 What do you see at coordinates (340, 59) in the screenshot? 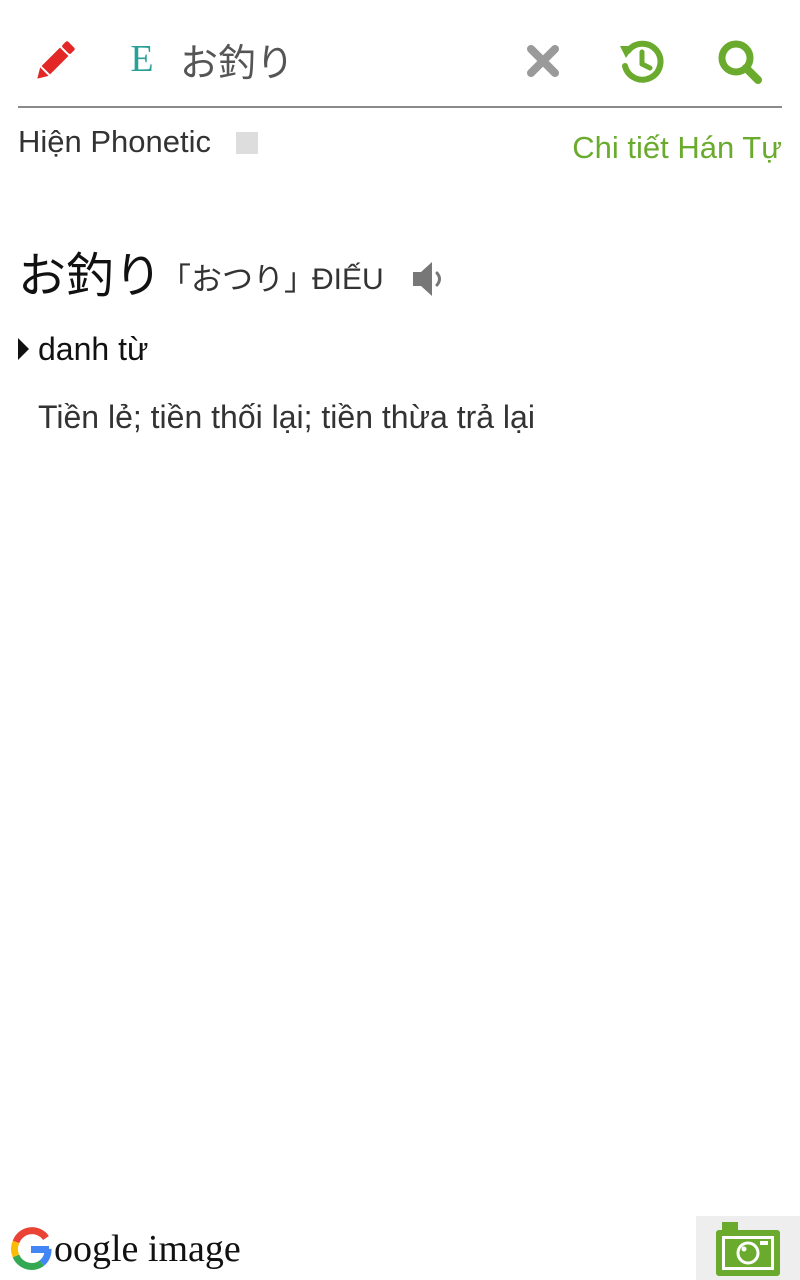
I see `search-input` at bounding box center [340, 59].